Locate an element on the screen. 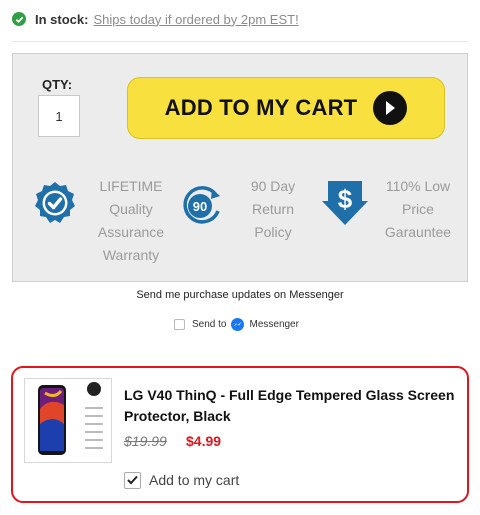 This screenshot has height=515, width=480. play-arrow-icon is located at coordinates (390, 108).